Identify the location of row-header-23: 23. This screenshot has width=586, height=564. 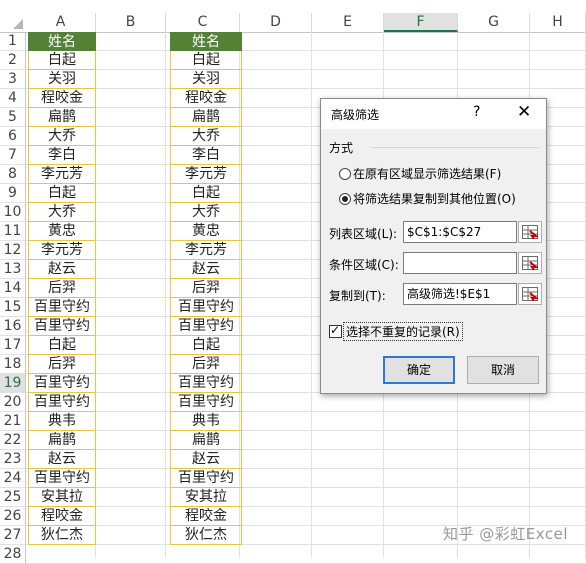
(13, 459).